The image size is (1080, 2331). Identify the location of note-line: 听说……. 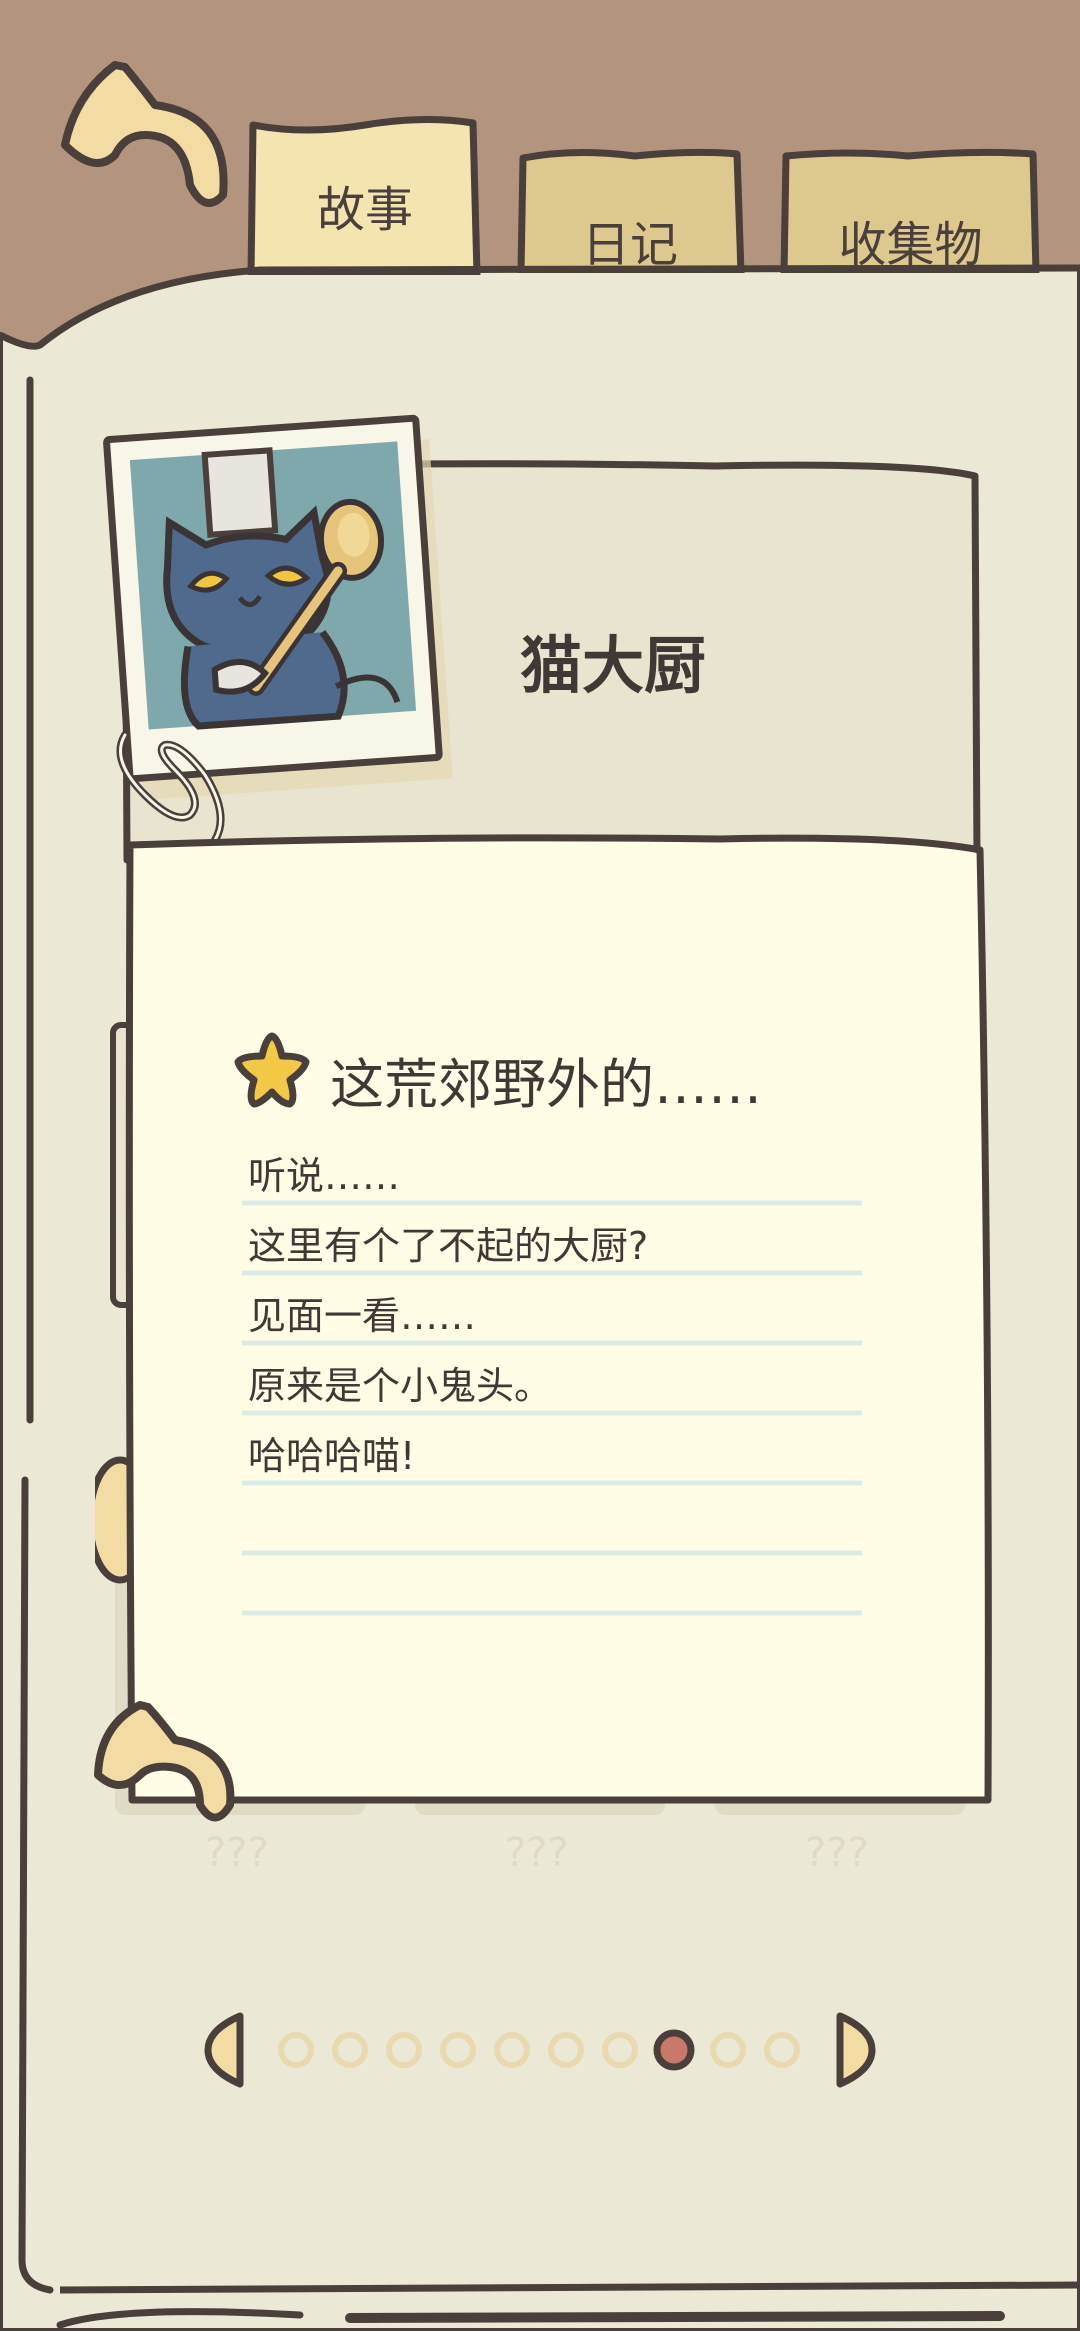
(324, 1176).